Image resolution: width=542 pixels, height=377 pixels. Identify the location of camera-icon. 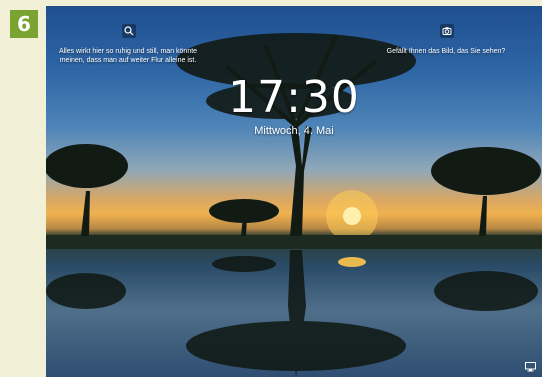
(447, 31).